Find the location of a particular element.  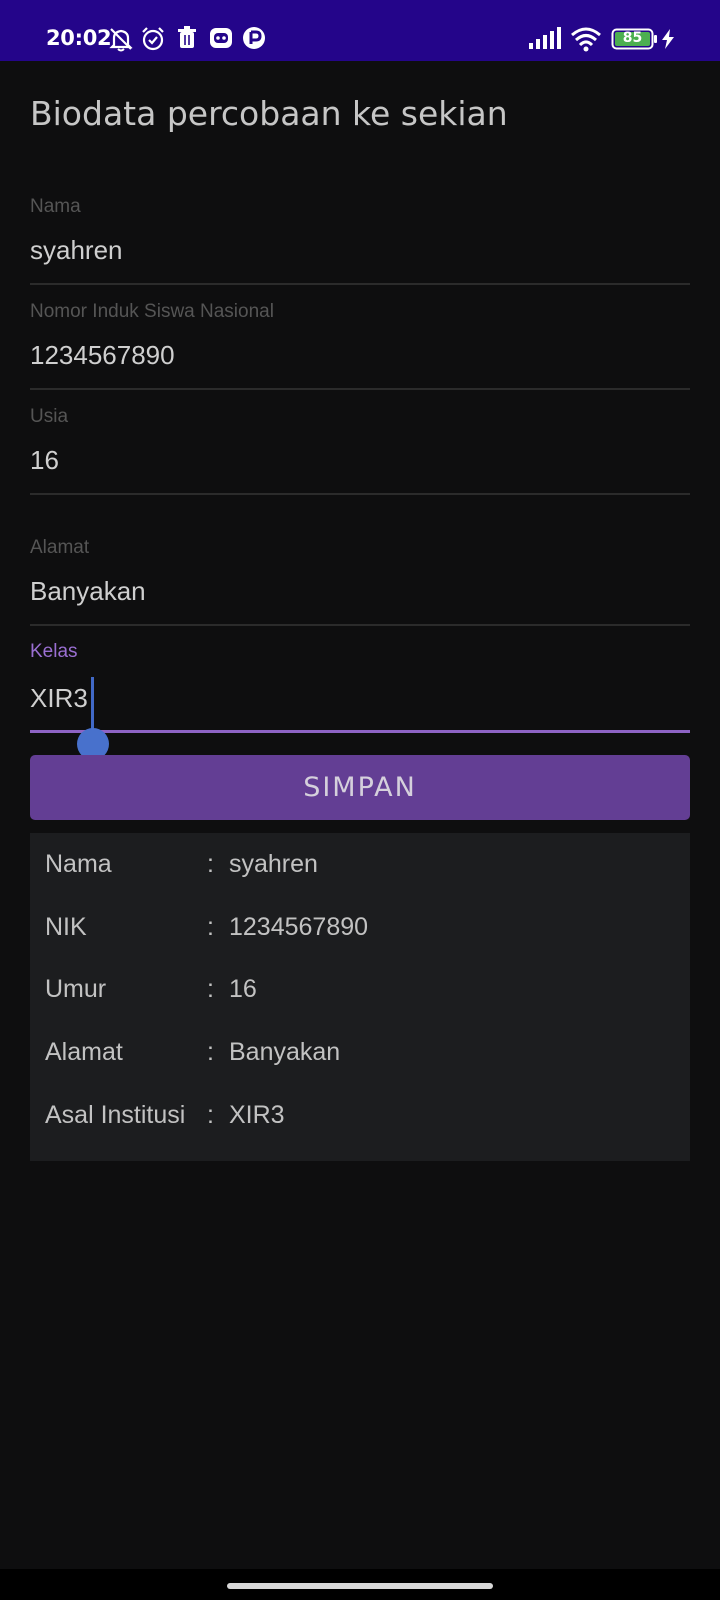

usia-underline is located at coordinates (360, 494).